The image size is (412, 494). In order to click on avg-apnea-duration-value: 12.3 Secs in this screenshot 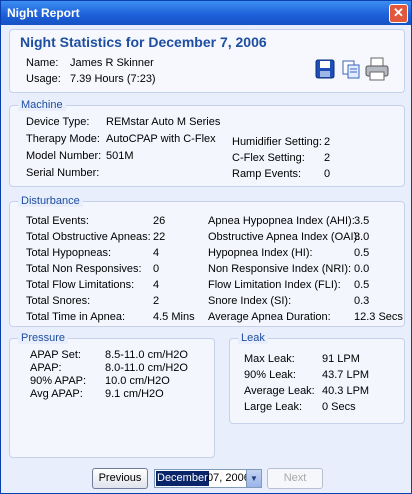, I will do `click(378, 317)`.